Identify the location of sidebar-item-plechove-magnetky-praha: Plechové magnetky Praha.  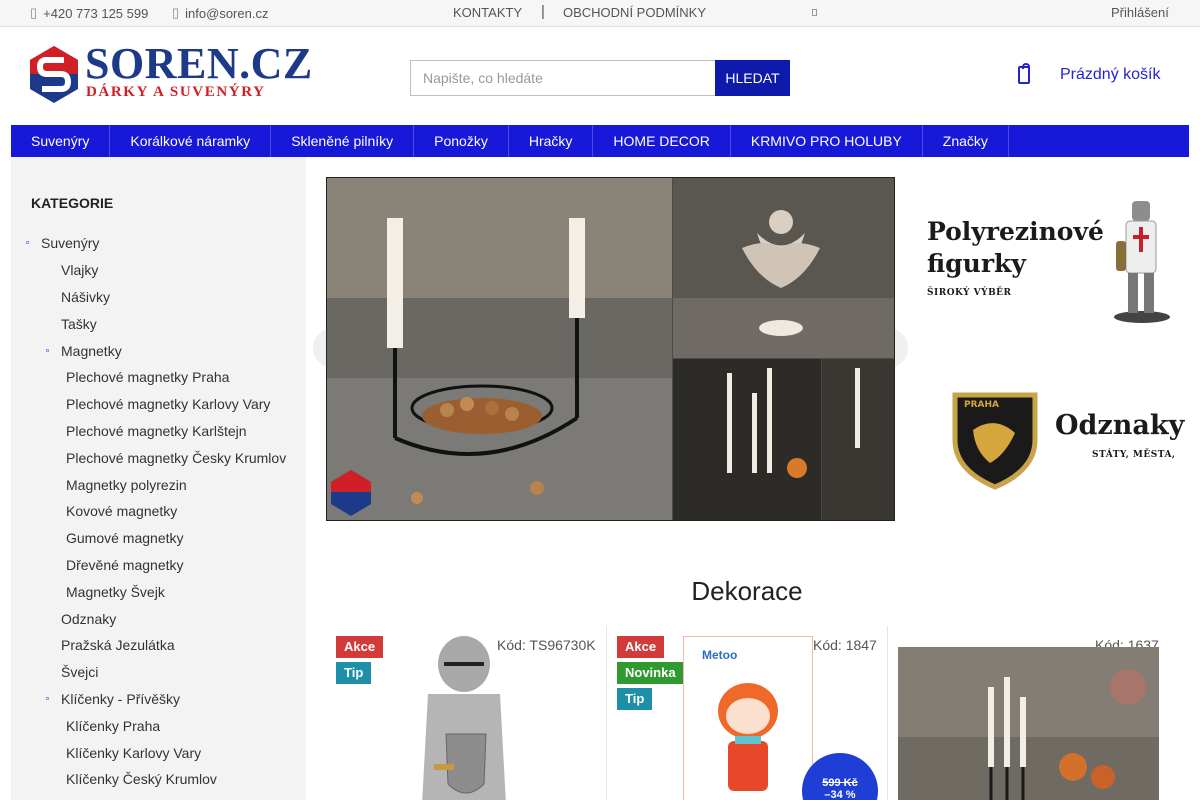
(147, 377).